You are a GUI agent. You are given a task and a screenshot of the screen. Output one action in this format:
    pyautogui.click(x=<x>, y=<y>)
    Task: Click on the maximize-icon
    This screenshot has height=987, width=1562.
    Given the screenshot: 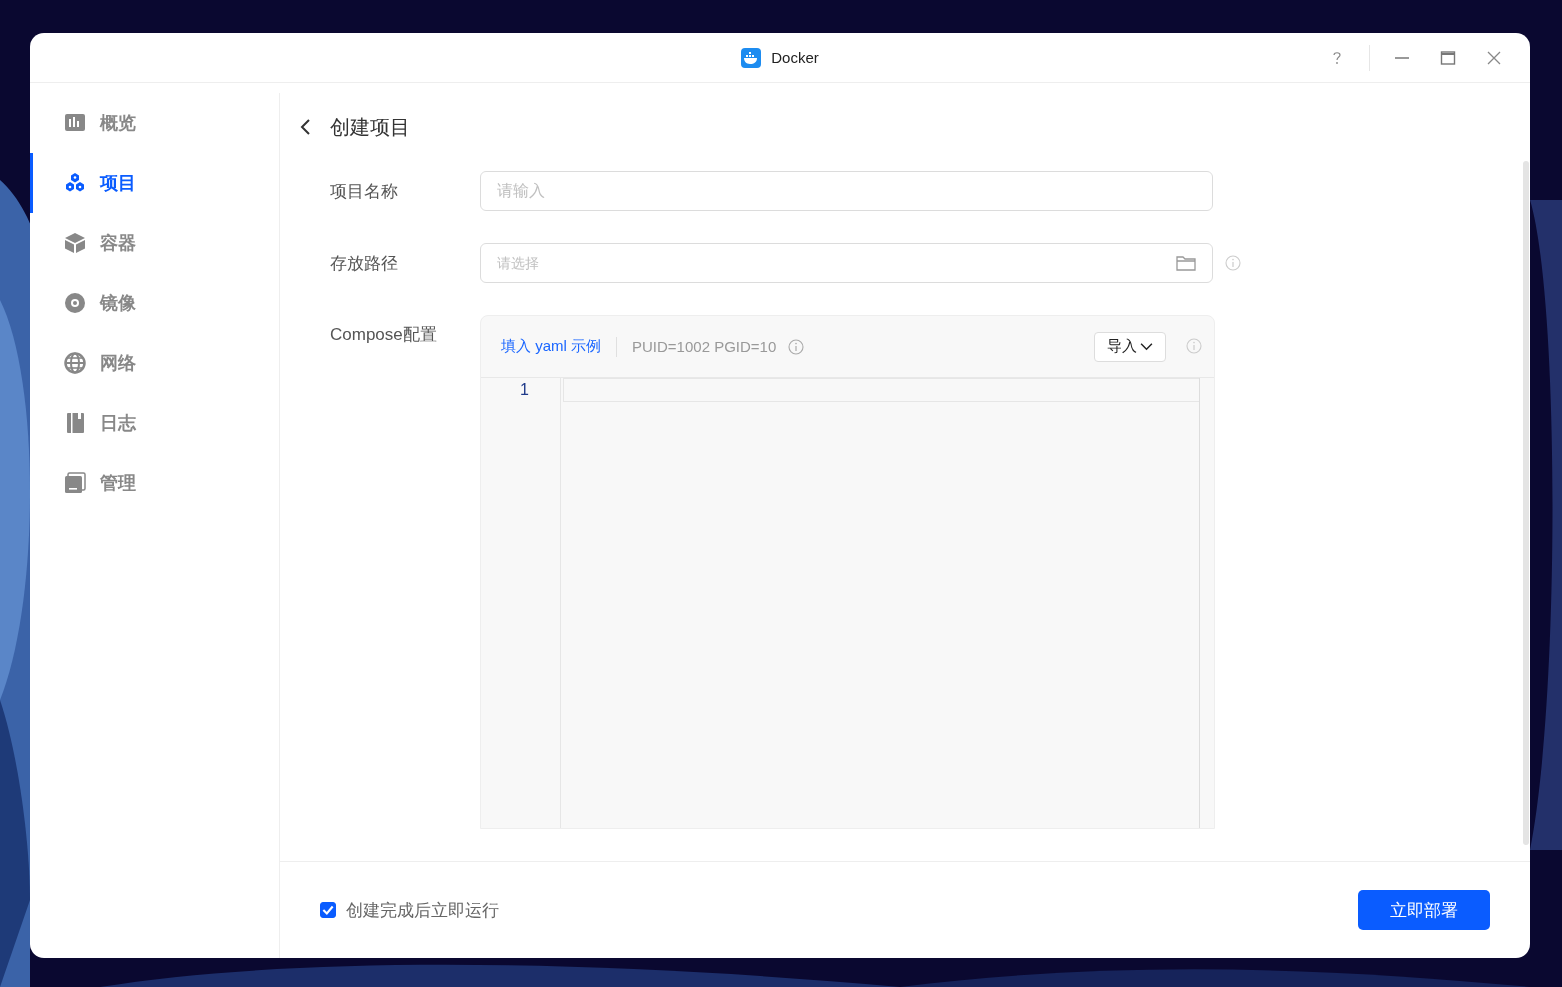 What is the action you would take?
    pyautogui.click(x=1448, y=57)
    